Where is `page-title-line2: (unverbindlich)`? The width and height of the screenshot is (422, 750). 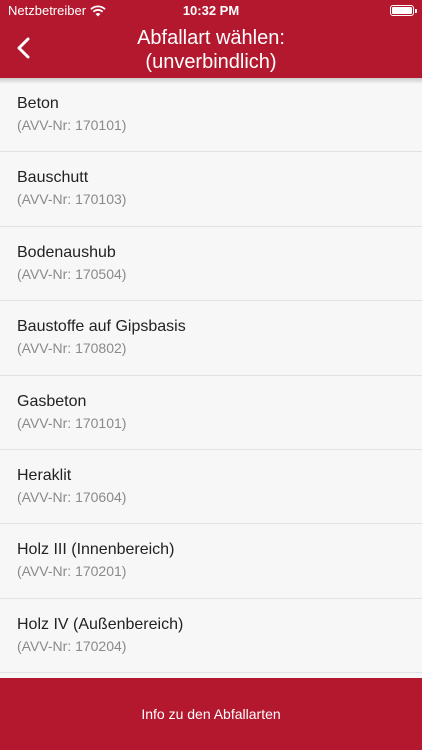 page-title-line2: (unverbindlich) is located at coordinates (211, 62).